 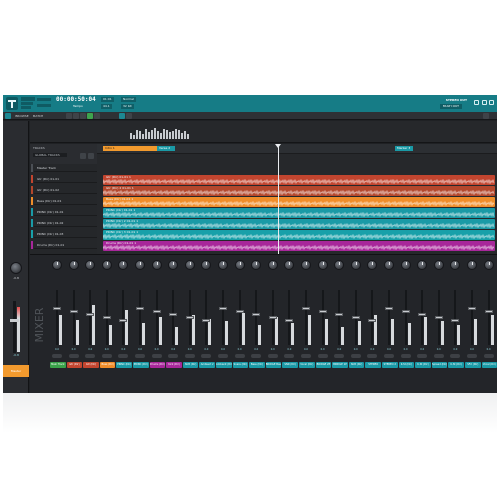 I want to click on playhead, so click(x=278, y=199).